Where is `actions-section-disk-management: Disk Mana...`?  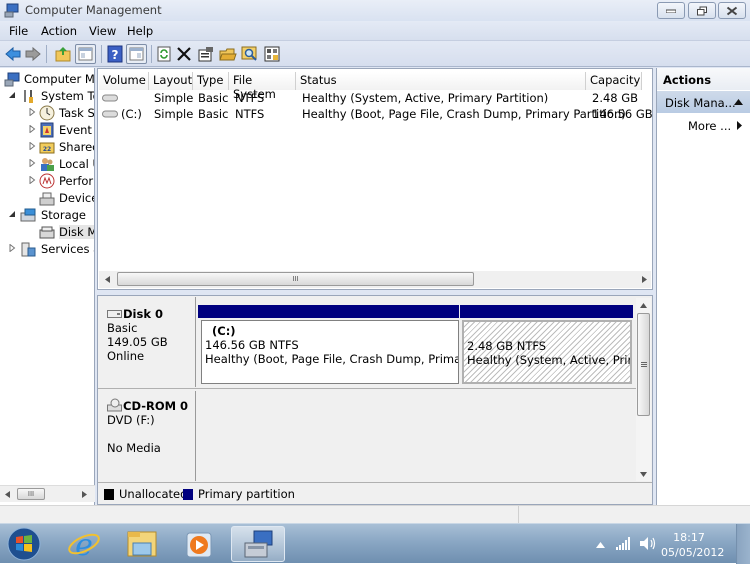 actions-section-disk-management: Disk Mana... is located at coordinates (703, 102).